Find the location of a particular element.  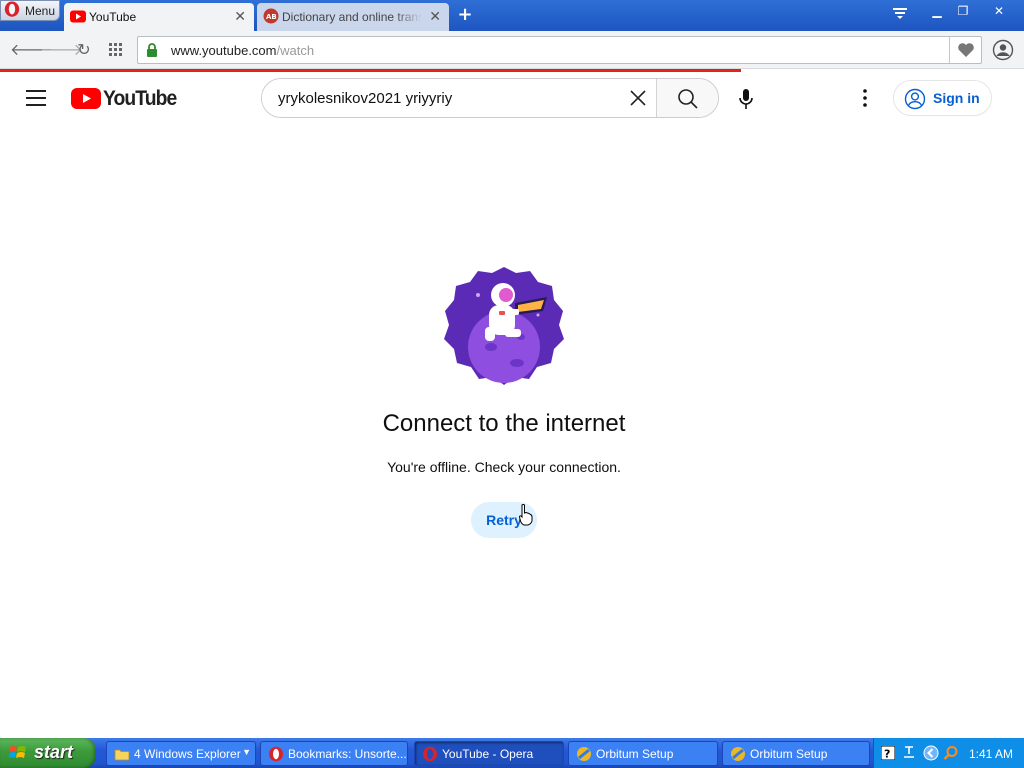

taskbar-item-windows-explorer: 4 Windows Explorer ▼ is located at coordinates (181, 753).